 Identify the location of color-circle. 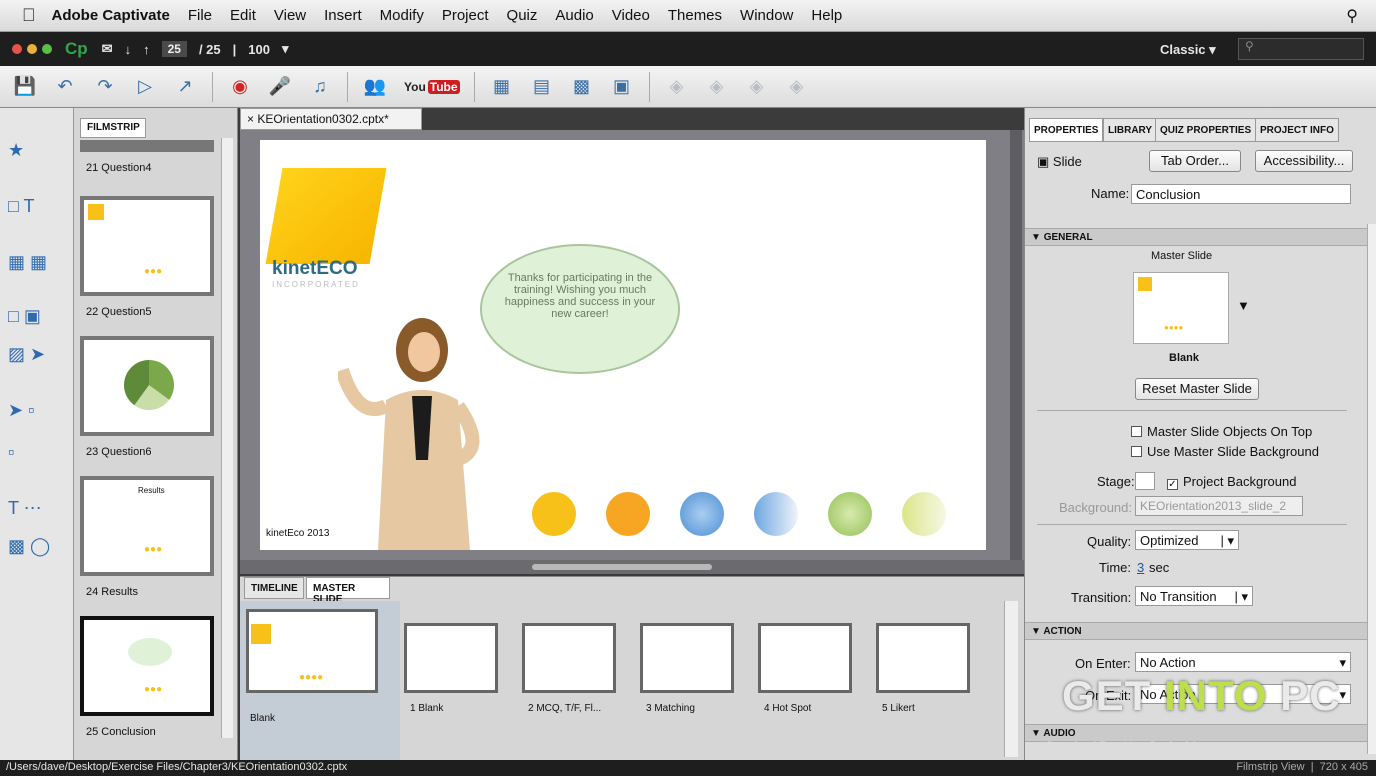
(554, 514).